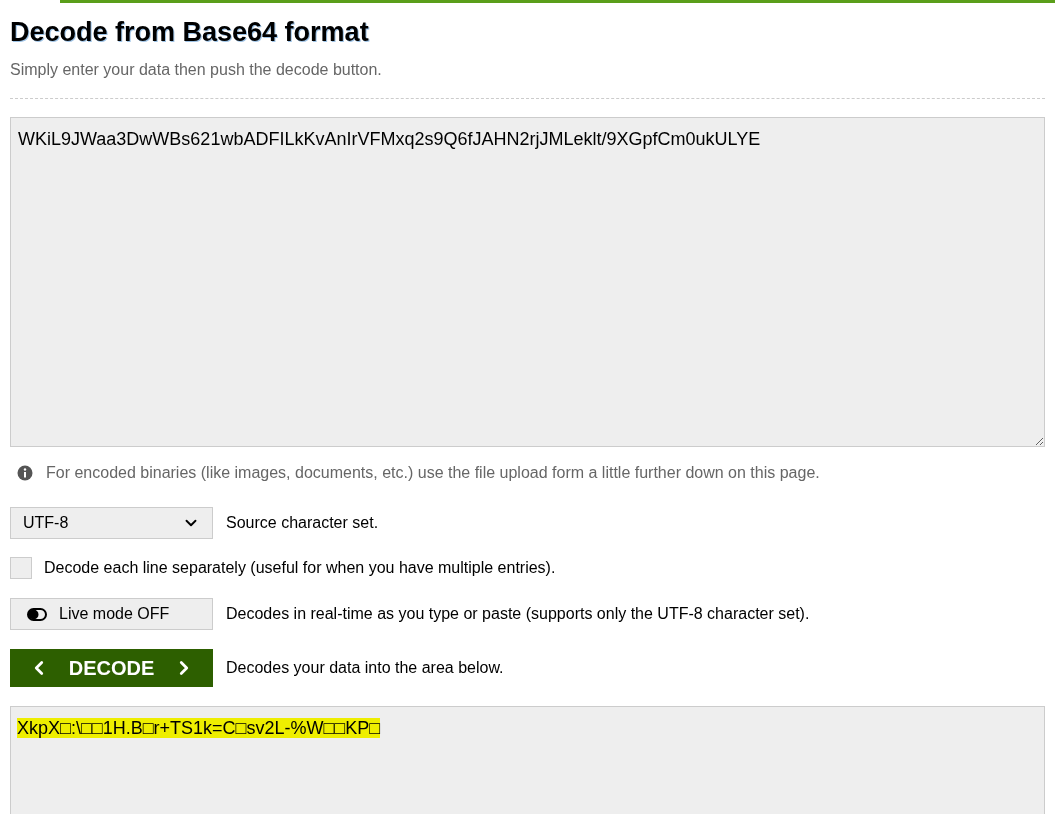 The height and width of the screenshot is (814, 1055). Describe the element at coordinates (111, 614) in the screenshot. I see `live-mode-button: Live mode OFF` at that location.